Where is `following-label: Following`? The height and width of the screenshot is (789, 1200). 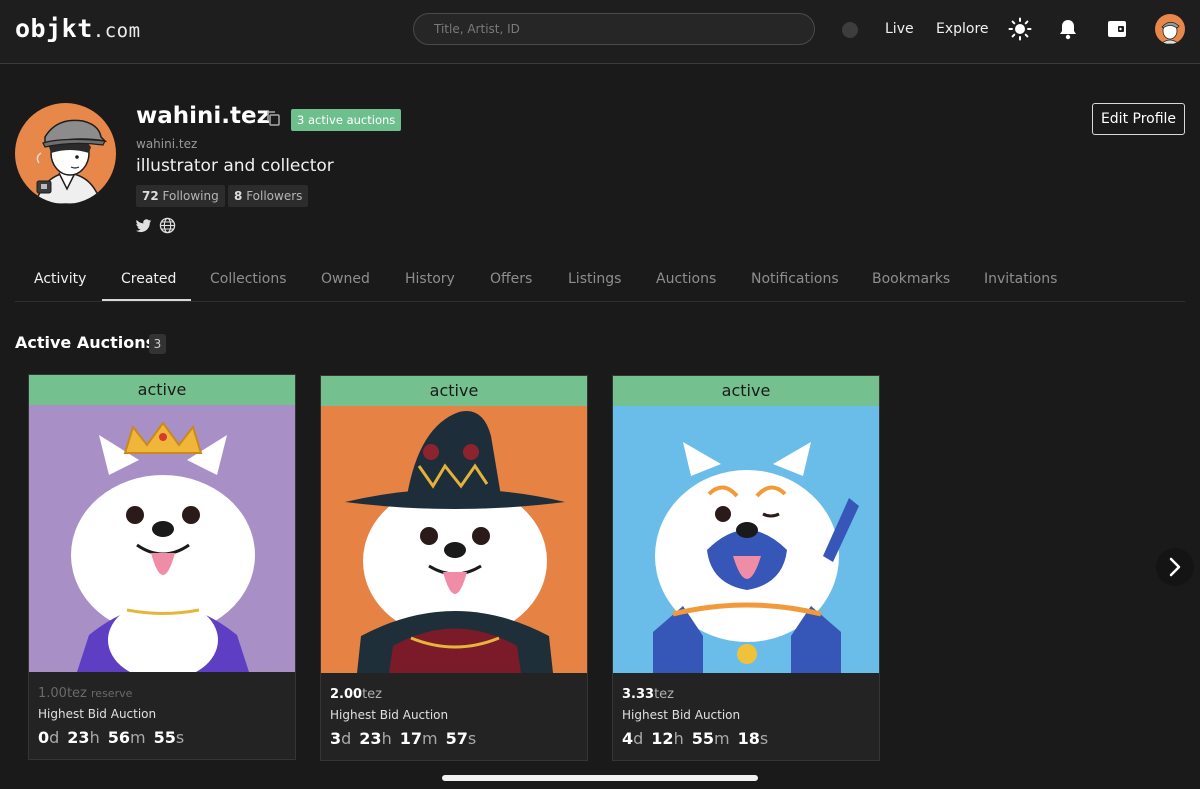 following-label: Following is located at coordinates (190, 196).